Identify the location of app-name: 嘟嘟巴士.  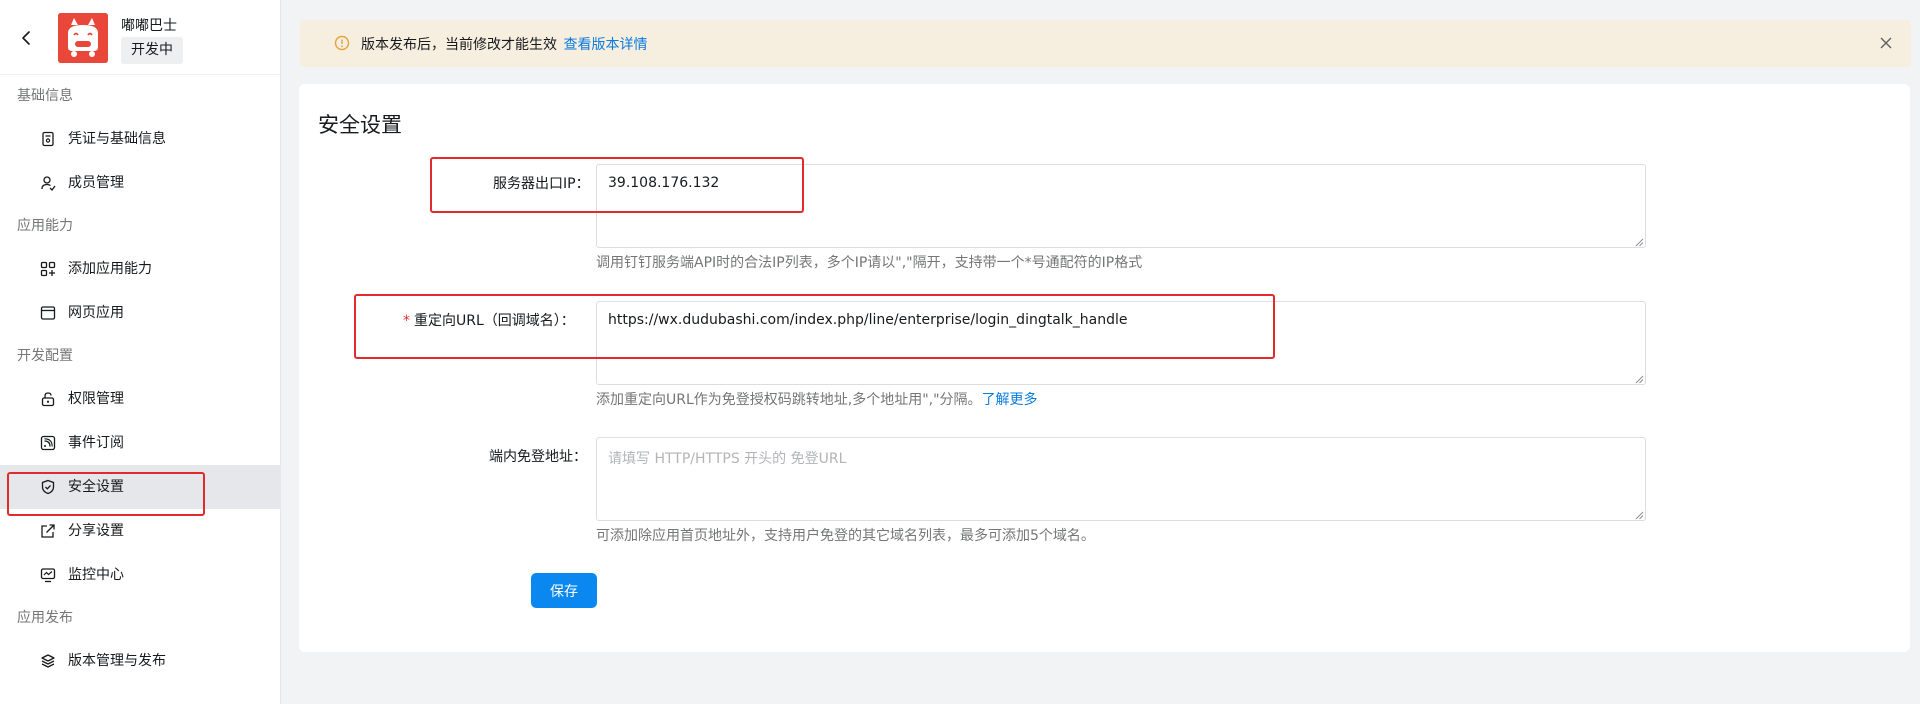
(149, 26).